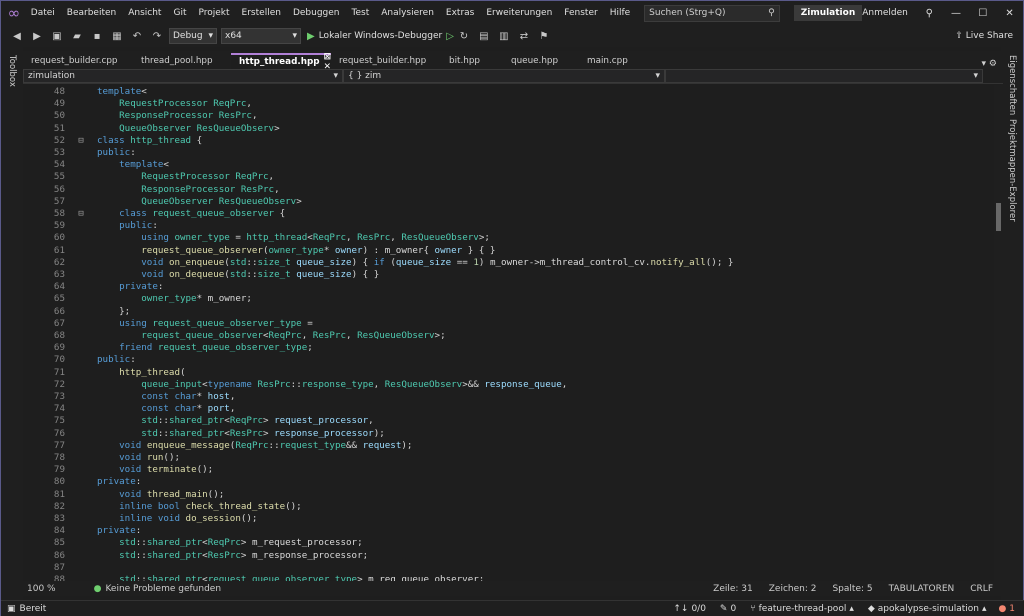 The height and width of the screenshot is (616, 1024). Describe the element at coordinates (78, 61) in the screenshot. I see `tab-request-builder-cpp: request_builder.cpp` at that location.